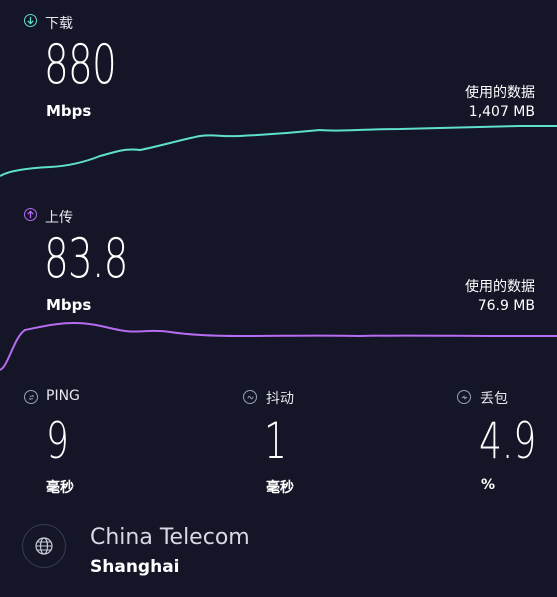 The image size is (557, 597). What do you see at coordinates (500, 93) in the screenshot?
I see `download-used-data-label: 使用的数据` at bounding box center [500, 93].